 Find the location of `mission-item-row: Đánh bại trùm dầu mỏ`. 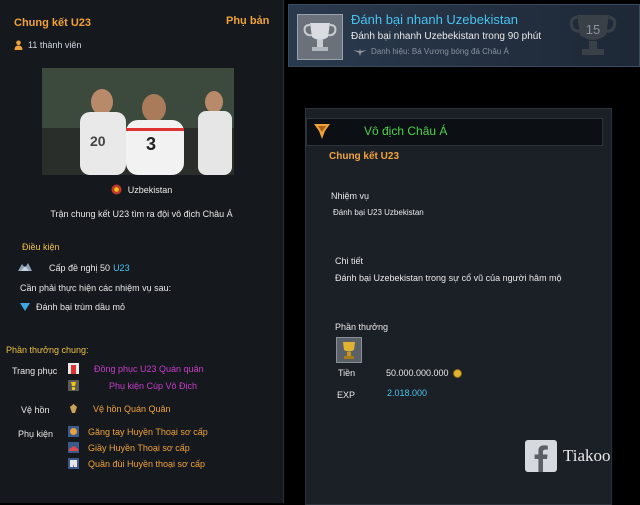

mission-item-row: Đánh bại trùm dầu mỏ is located at coordinates (72, 307).